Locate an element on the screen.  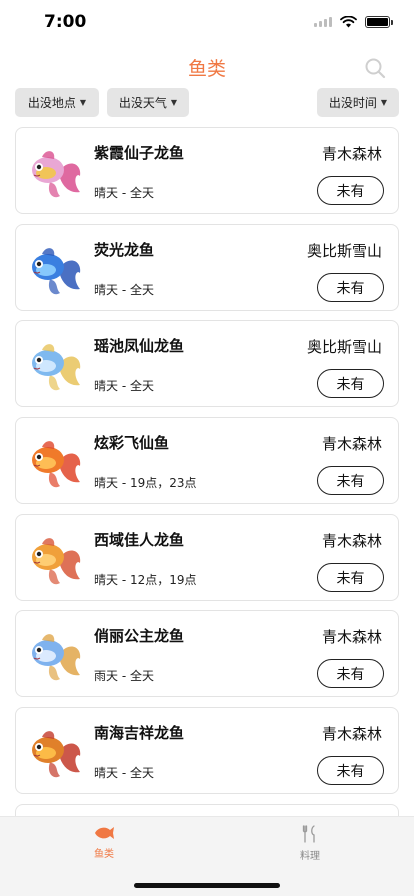
filter-time-dropdown: 出没时间 ▼ is located at coordinates (358, 102).